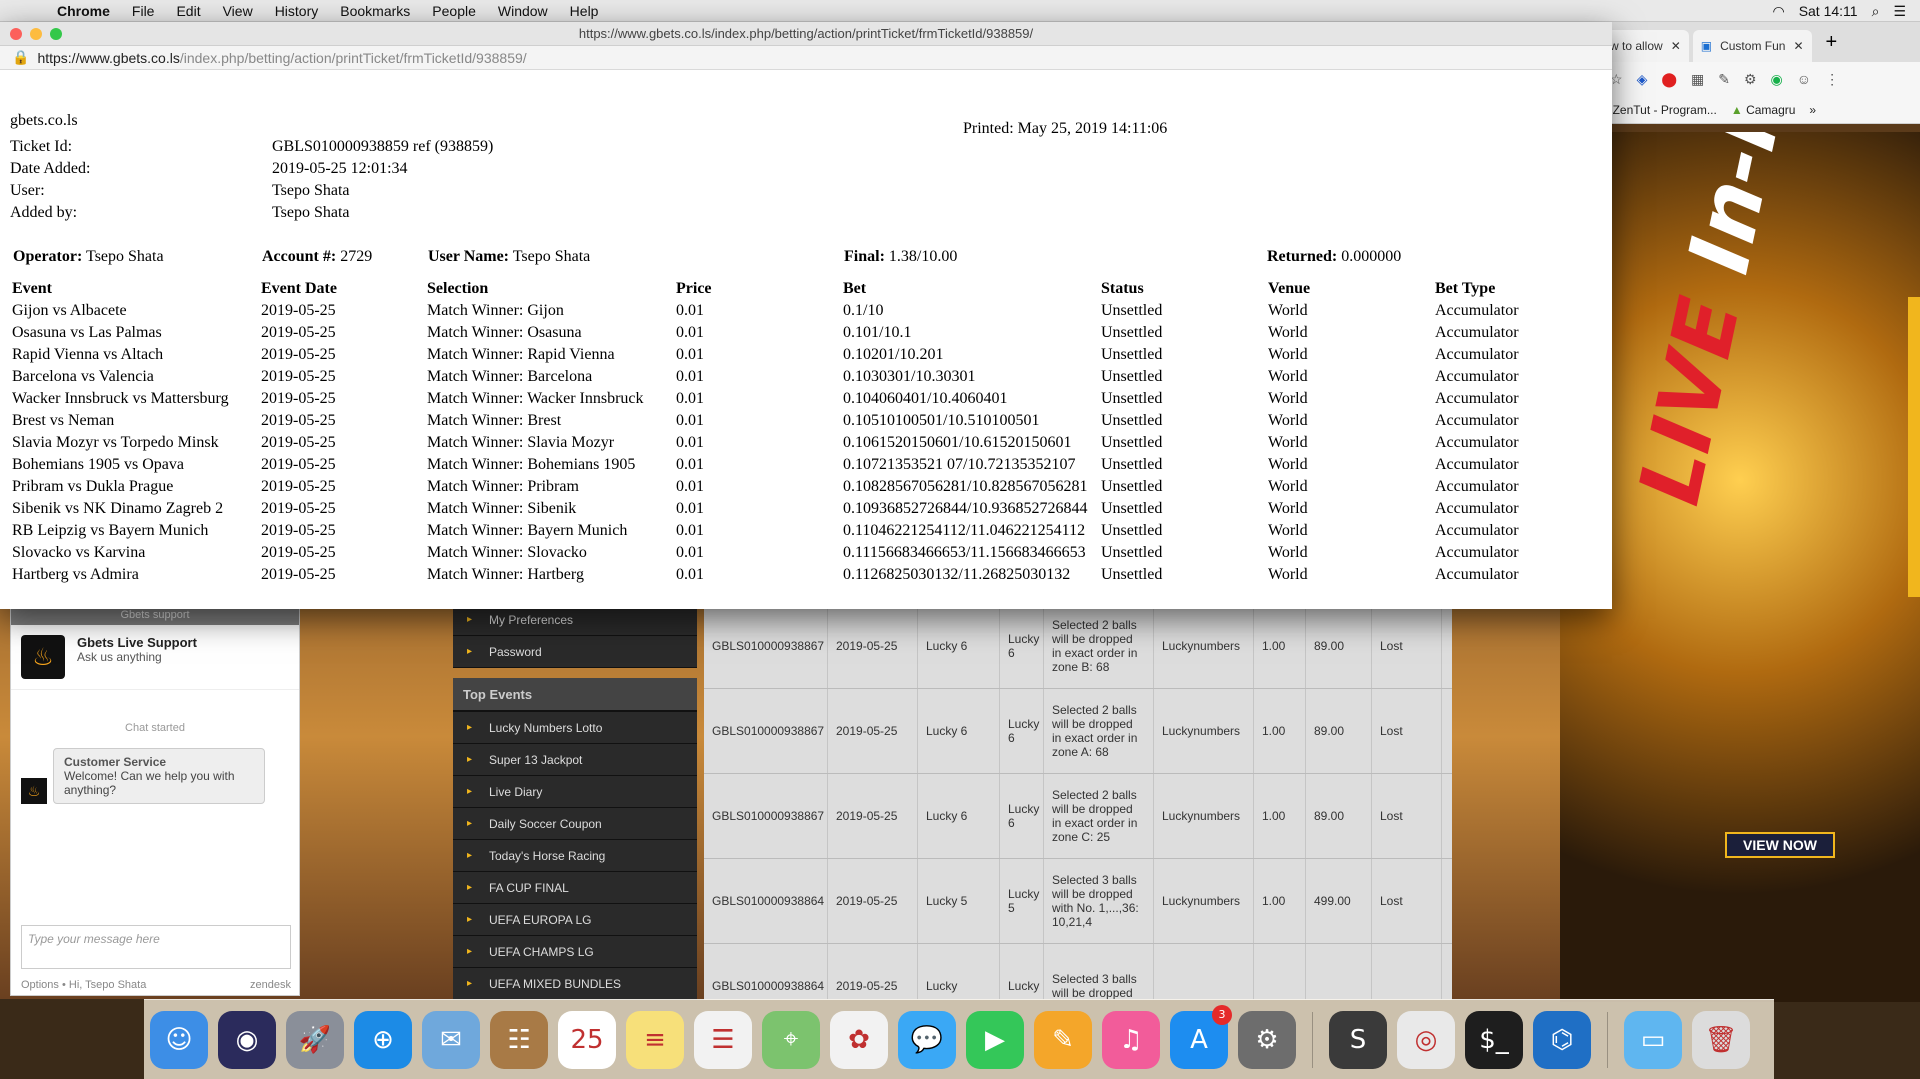 Image resolution: width=1920 pixels, height=1079 pixels. What do you see at coordinates (1669, 79) in the screenshot?
I see `extension-icon: ⬤` at bounding box center [1669, 79].